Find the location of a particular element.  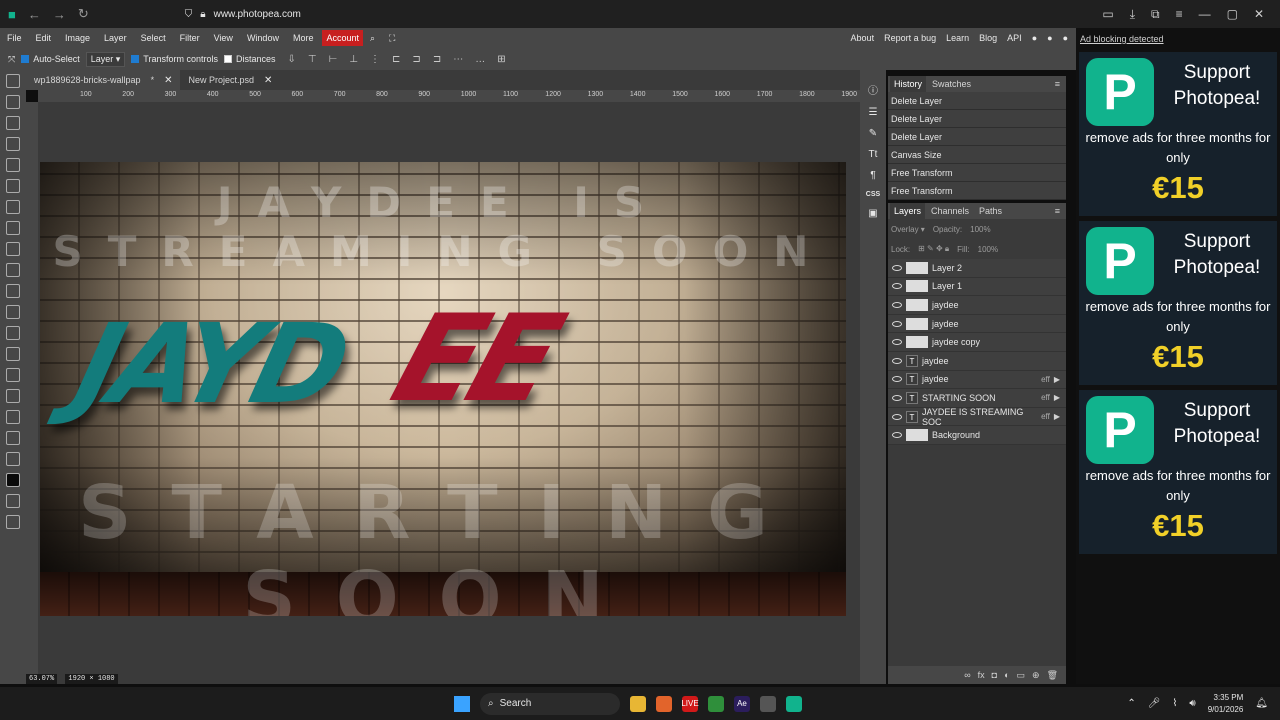

tab-paths: Paths is located at coordinates (990, 211).